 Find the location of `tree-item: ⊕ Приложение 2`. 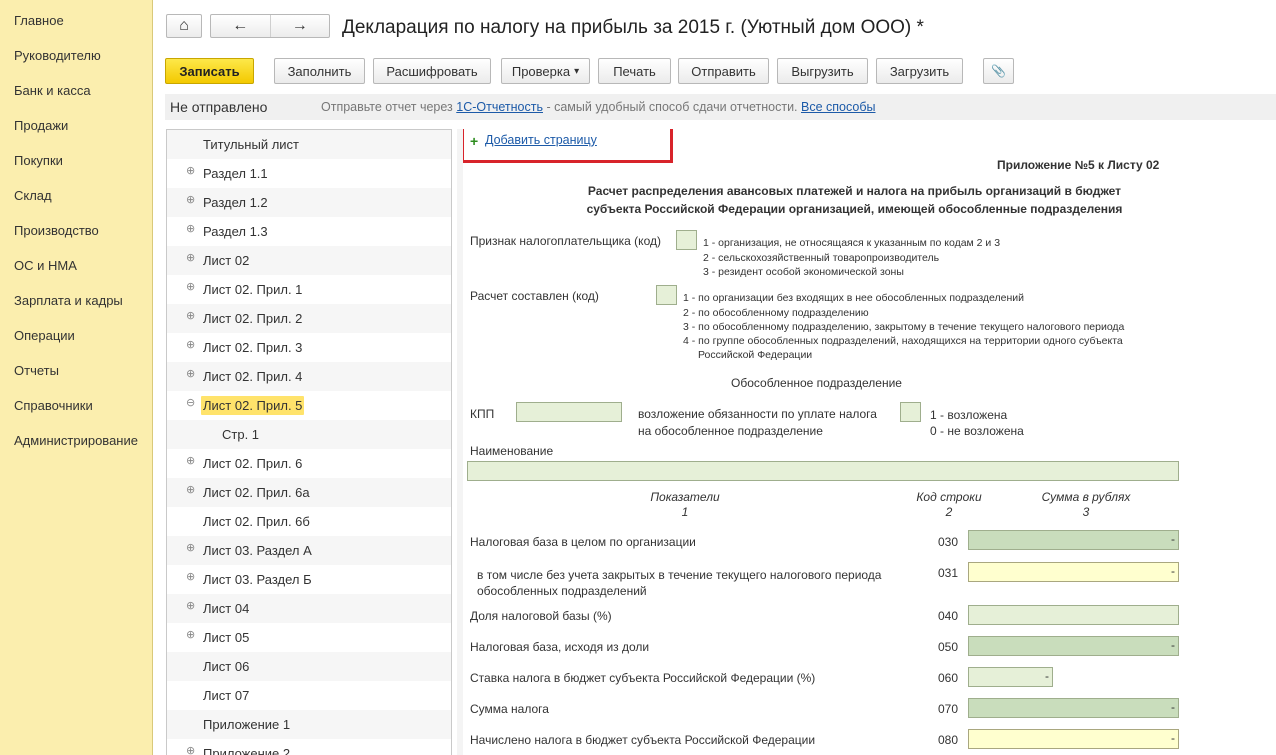

tree-item: ⊕ Приложение 2 is located at coordinates (309, 747).